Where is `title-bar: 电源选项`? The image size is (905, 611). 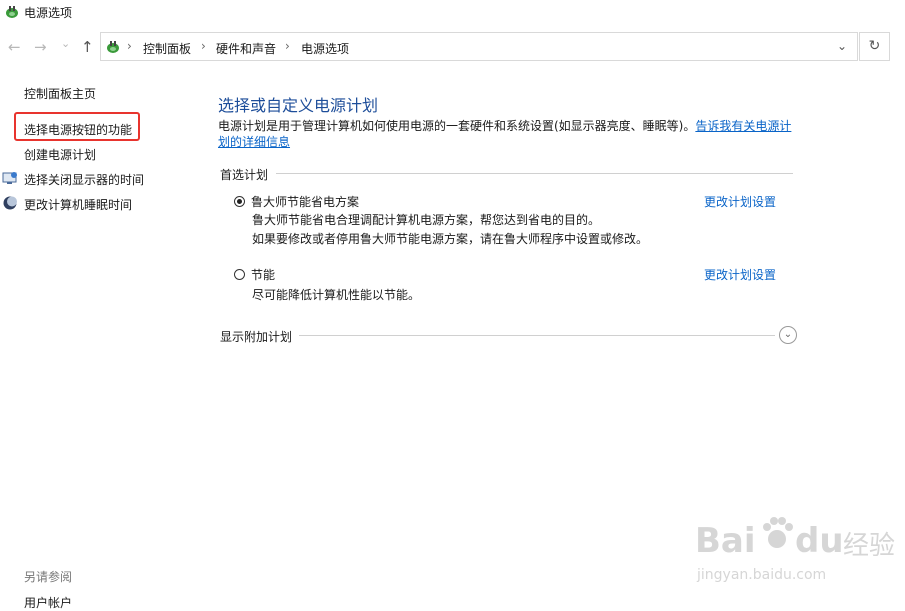
title-bar: 电源选项 is located at coordinates (452, 13).